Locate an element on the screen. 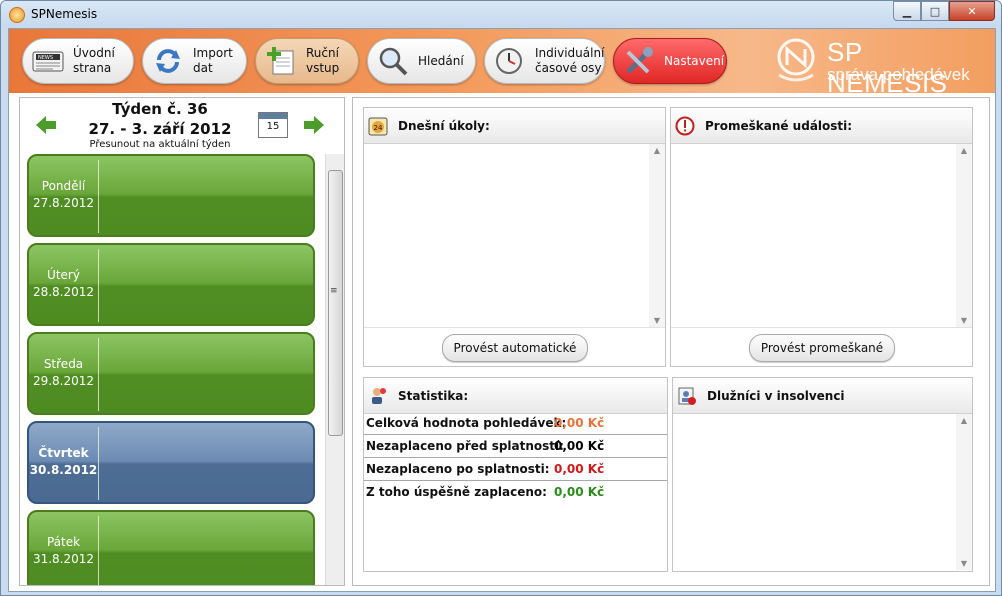  svg-text: 24 is located at coordinates (378, 128).